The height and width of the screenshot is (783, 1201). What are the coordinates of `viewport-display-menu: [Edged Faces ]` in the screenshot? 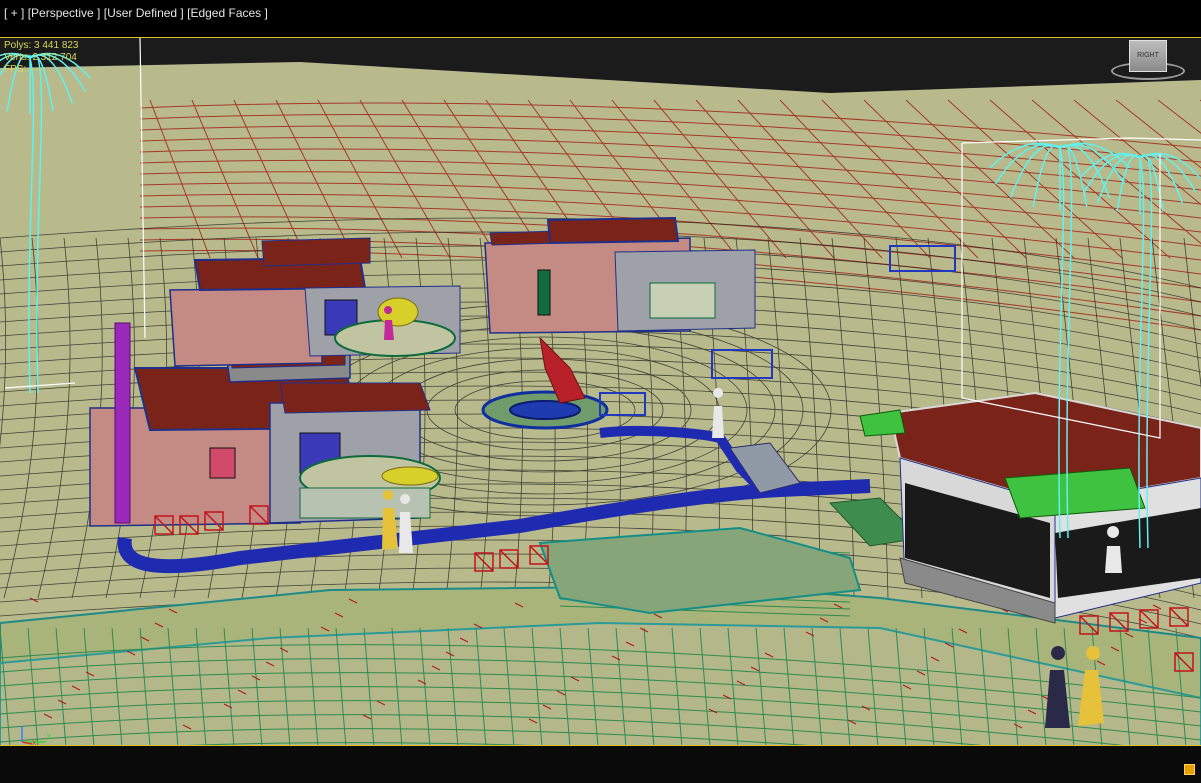 It's located at (227, 13).